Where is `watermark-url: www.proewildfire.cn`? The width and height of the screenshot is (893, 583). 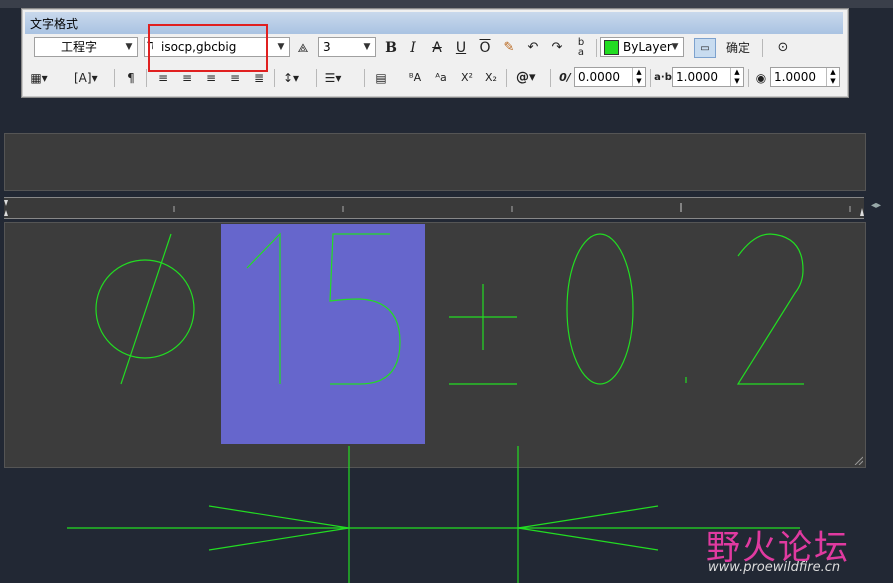
watermark-url: www.proewildfire.cn is located at coordinates (774, 567).